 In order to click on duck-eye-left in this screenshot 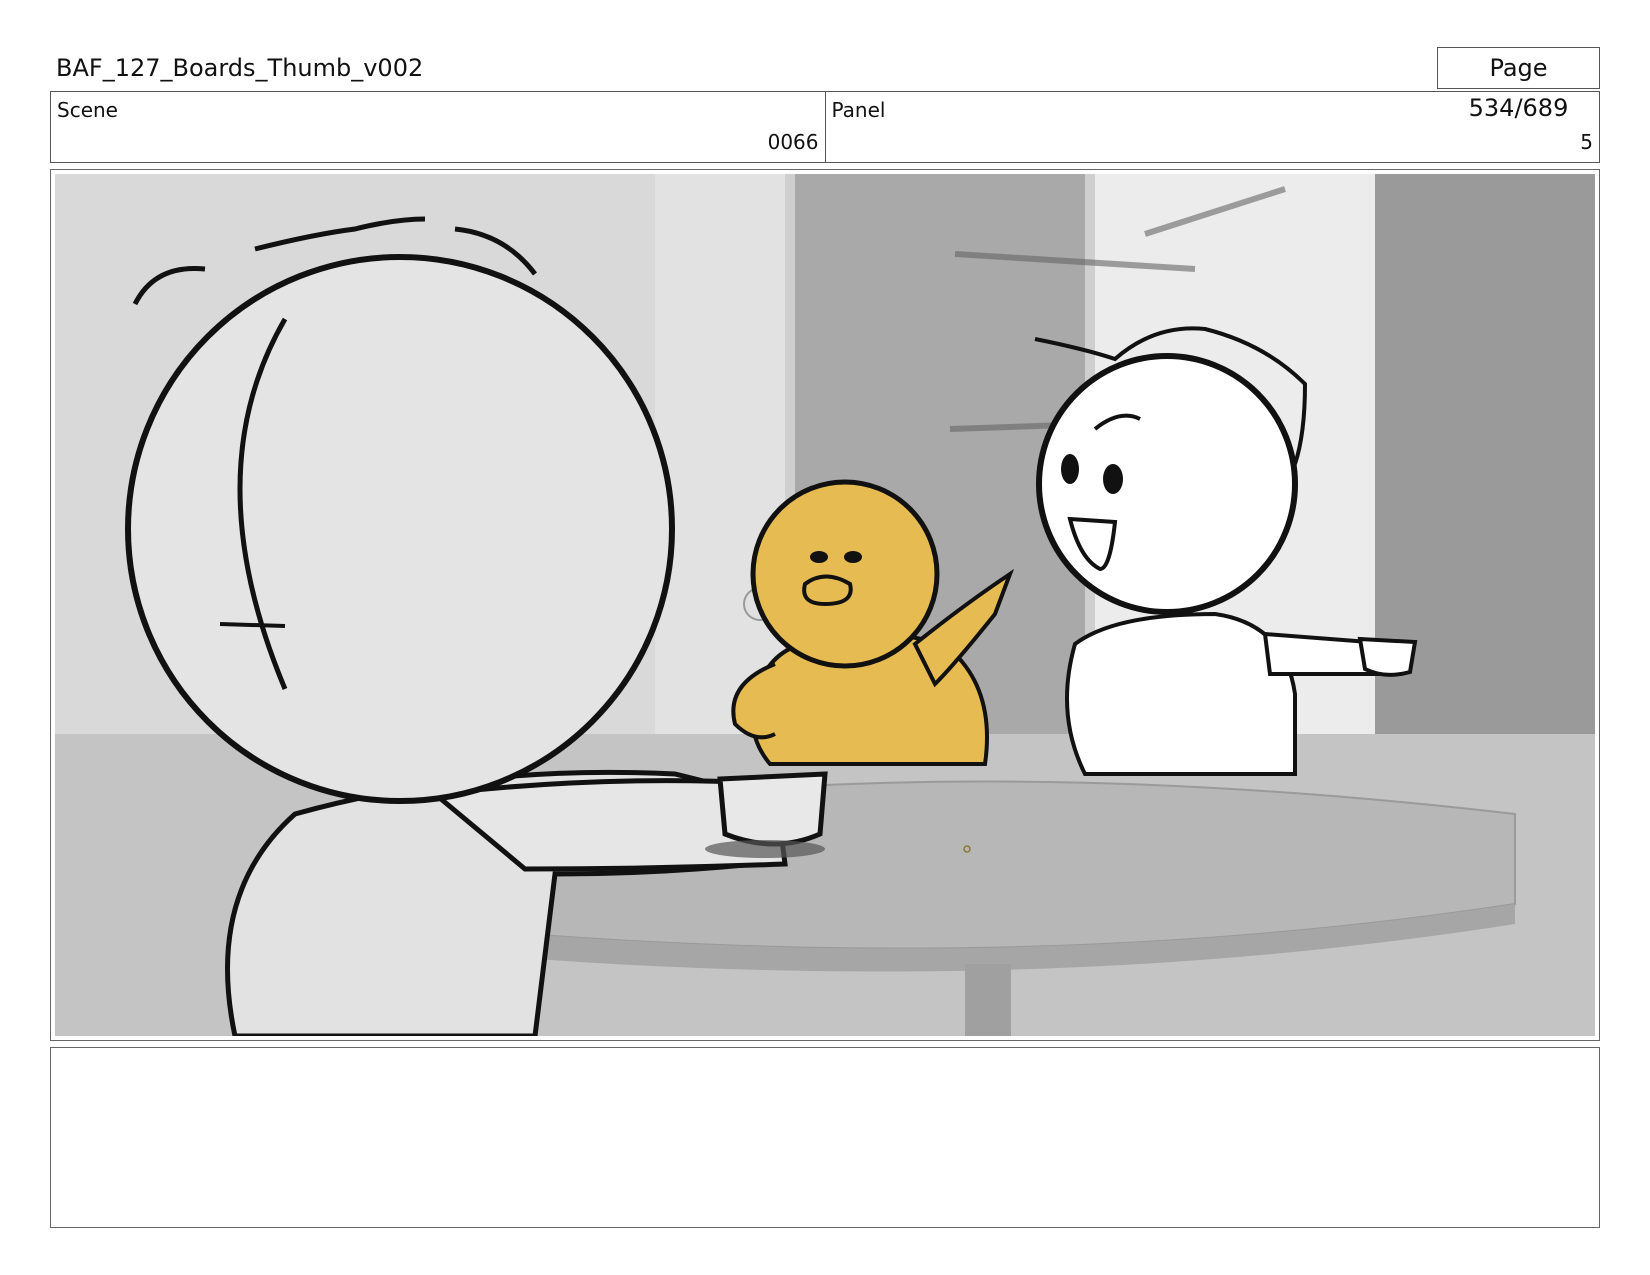, I will do `click(819, 557)`.